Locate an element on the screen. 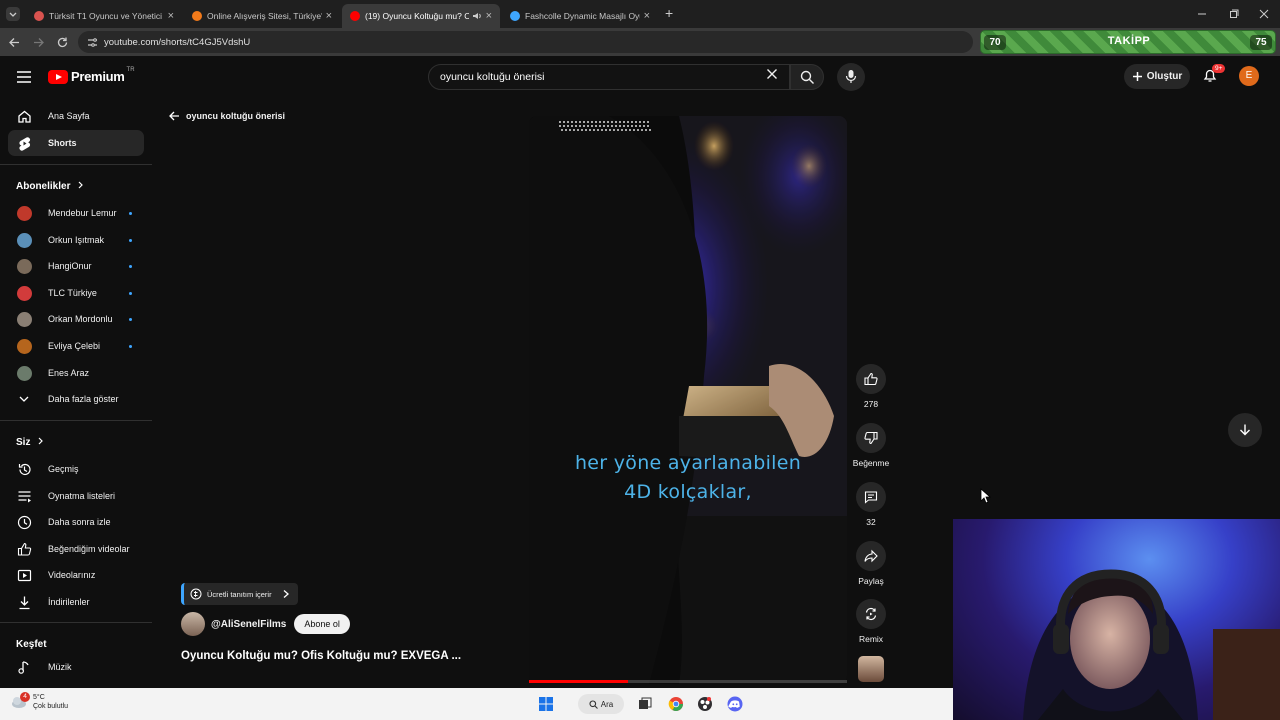 The width and height of the screenshot is (1280, 720). weather-widget: 4 5°C Çok bulutlu is located at coordinates (39, 701).